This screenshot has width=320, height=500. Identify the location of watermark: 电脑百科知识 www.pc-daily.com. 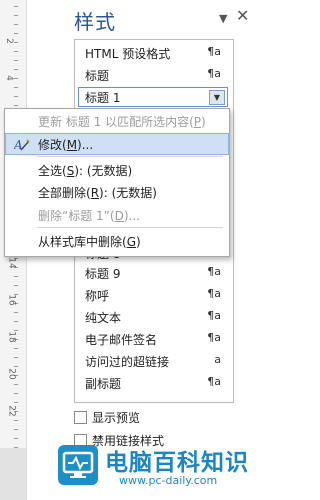
(158, 470).